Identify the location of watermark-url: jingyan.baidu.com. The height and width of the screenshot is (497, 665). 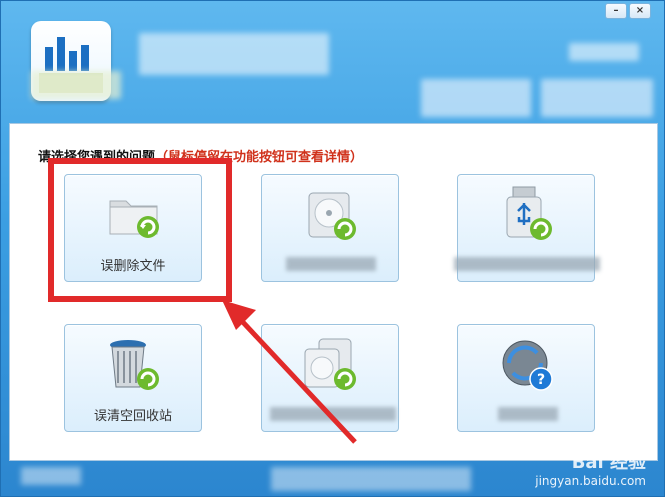
(590, 481).